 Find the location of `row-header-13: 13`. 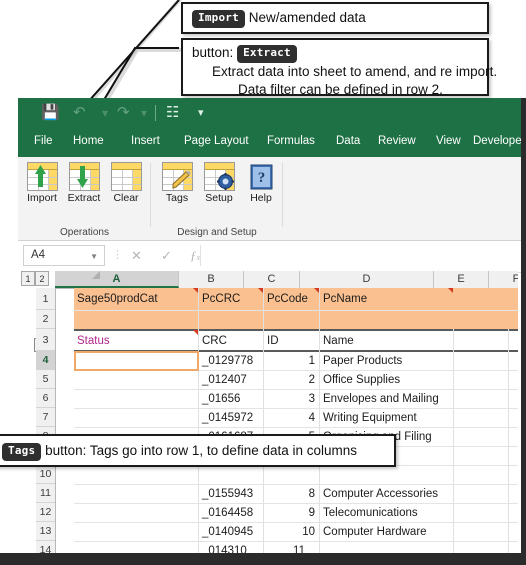

row-header-13: 13 is located at coordinates (45, 531).